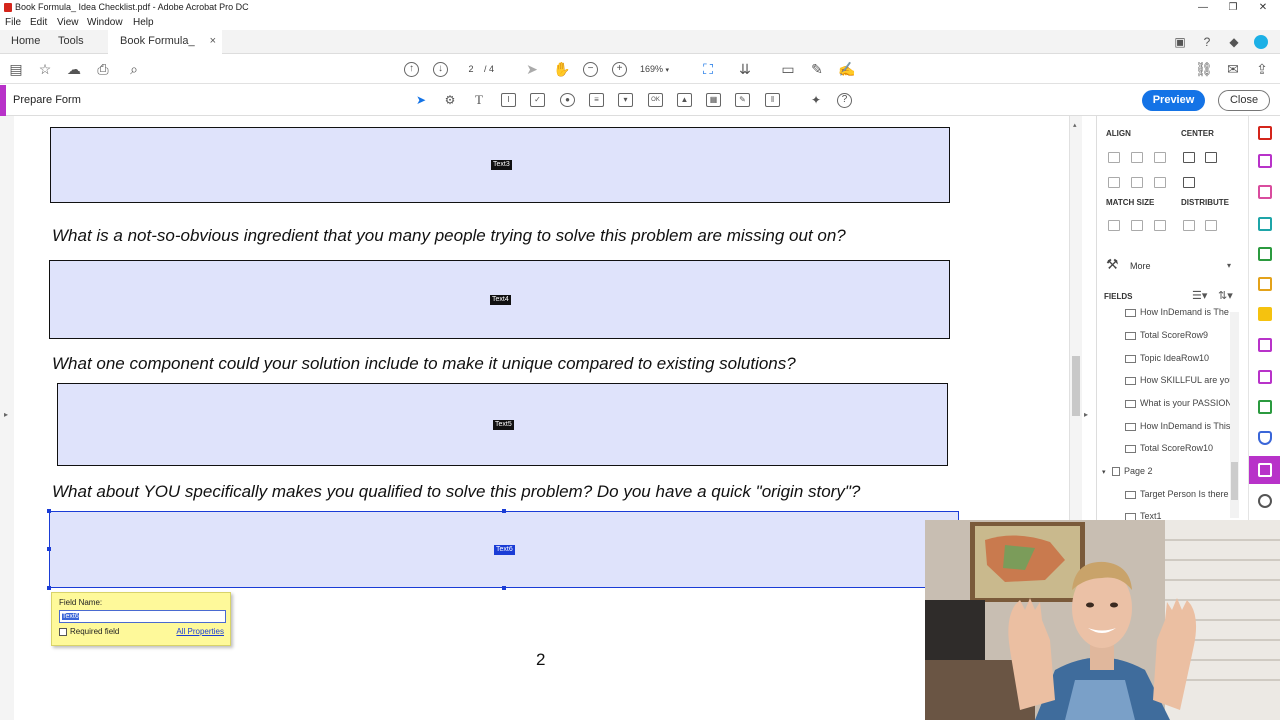  Describe the element at coordinates (38, 22) in the screenshot. I see `menu-edit: Edit` at that location.